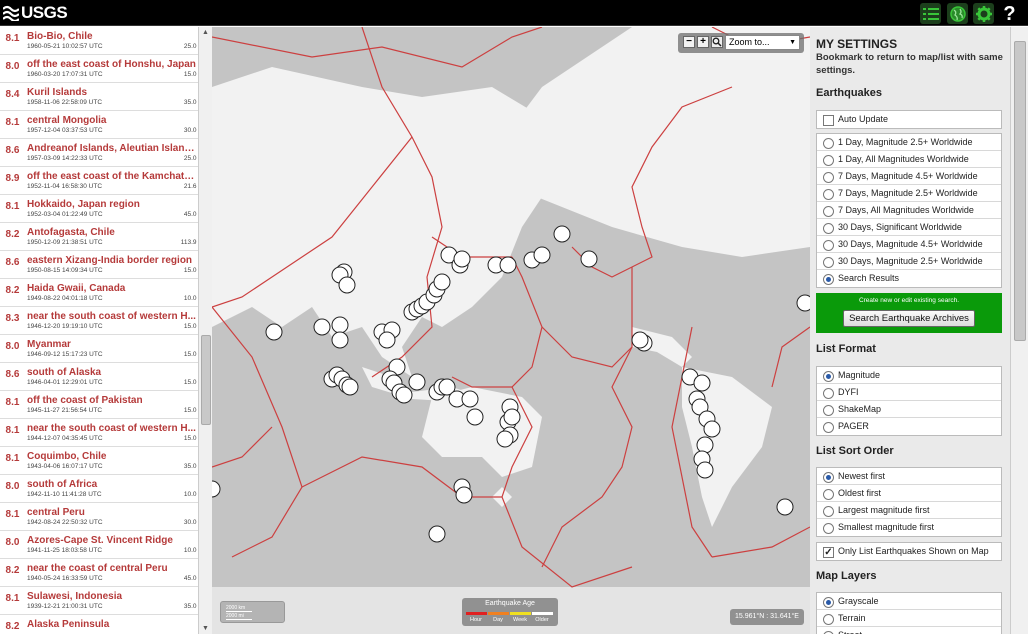  Describe the element at coordinates (909, 618) in the screenshot. I see `map-layer-option: Terrain` at that location.